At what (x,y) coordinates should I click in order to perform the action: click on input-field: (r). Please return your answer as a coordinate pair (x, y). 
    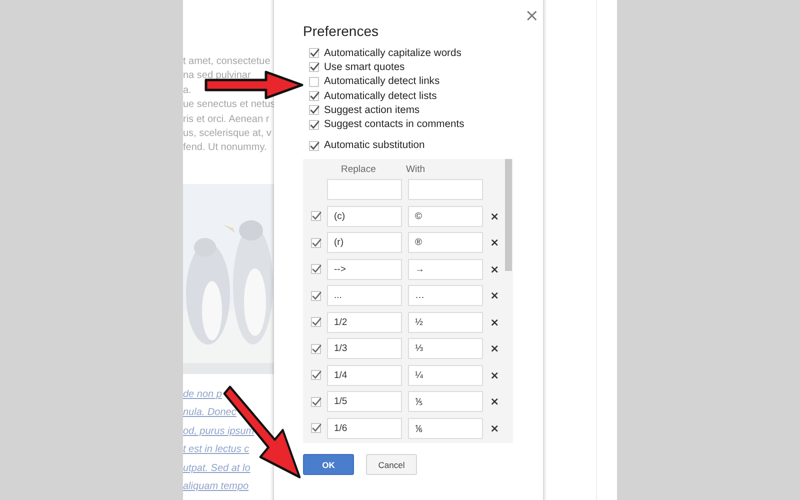
    Looking at the image, I should click on (364, 243).